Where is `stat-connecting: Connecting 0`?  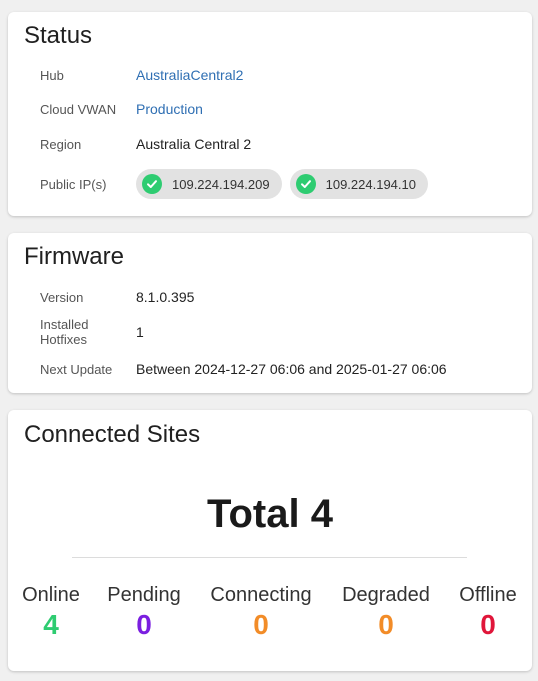 stat-connecting: Connecting 0 is located at coordinates (260, 612).